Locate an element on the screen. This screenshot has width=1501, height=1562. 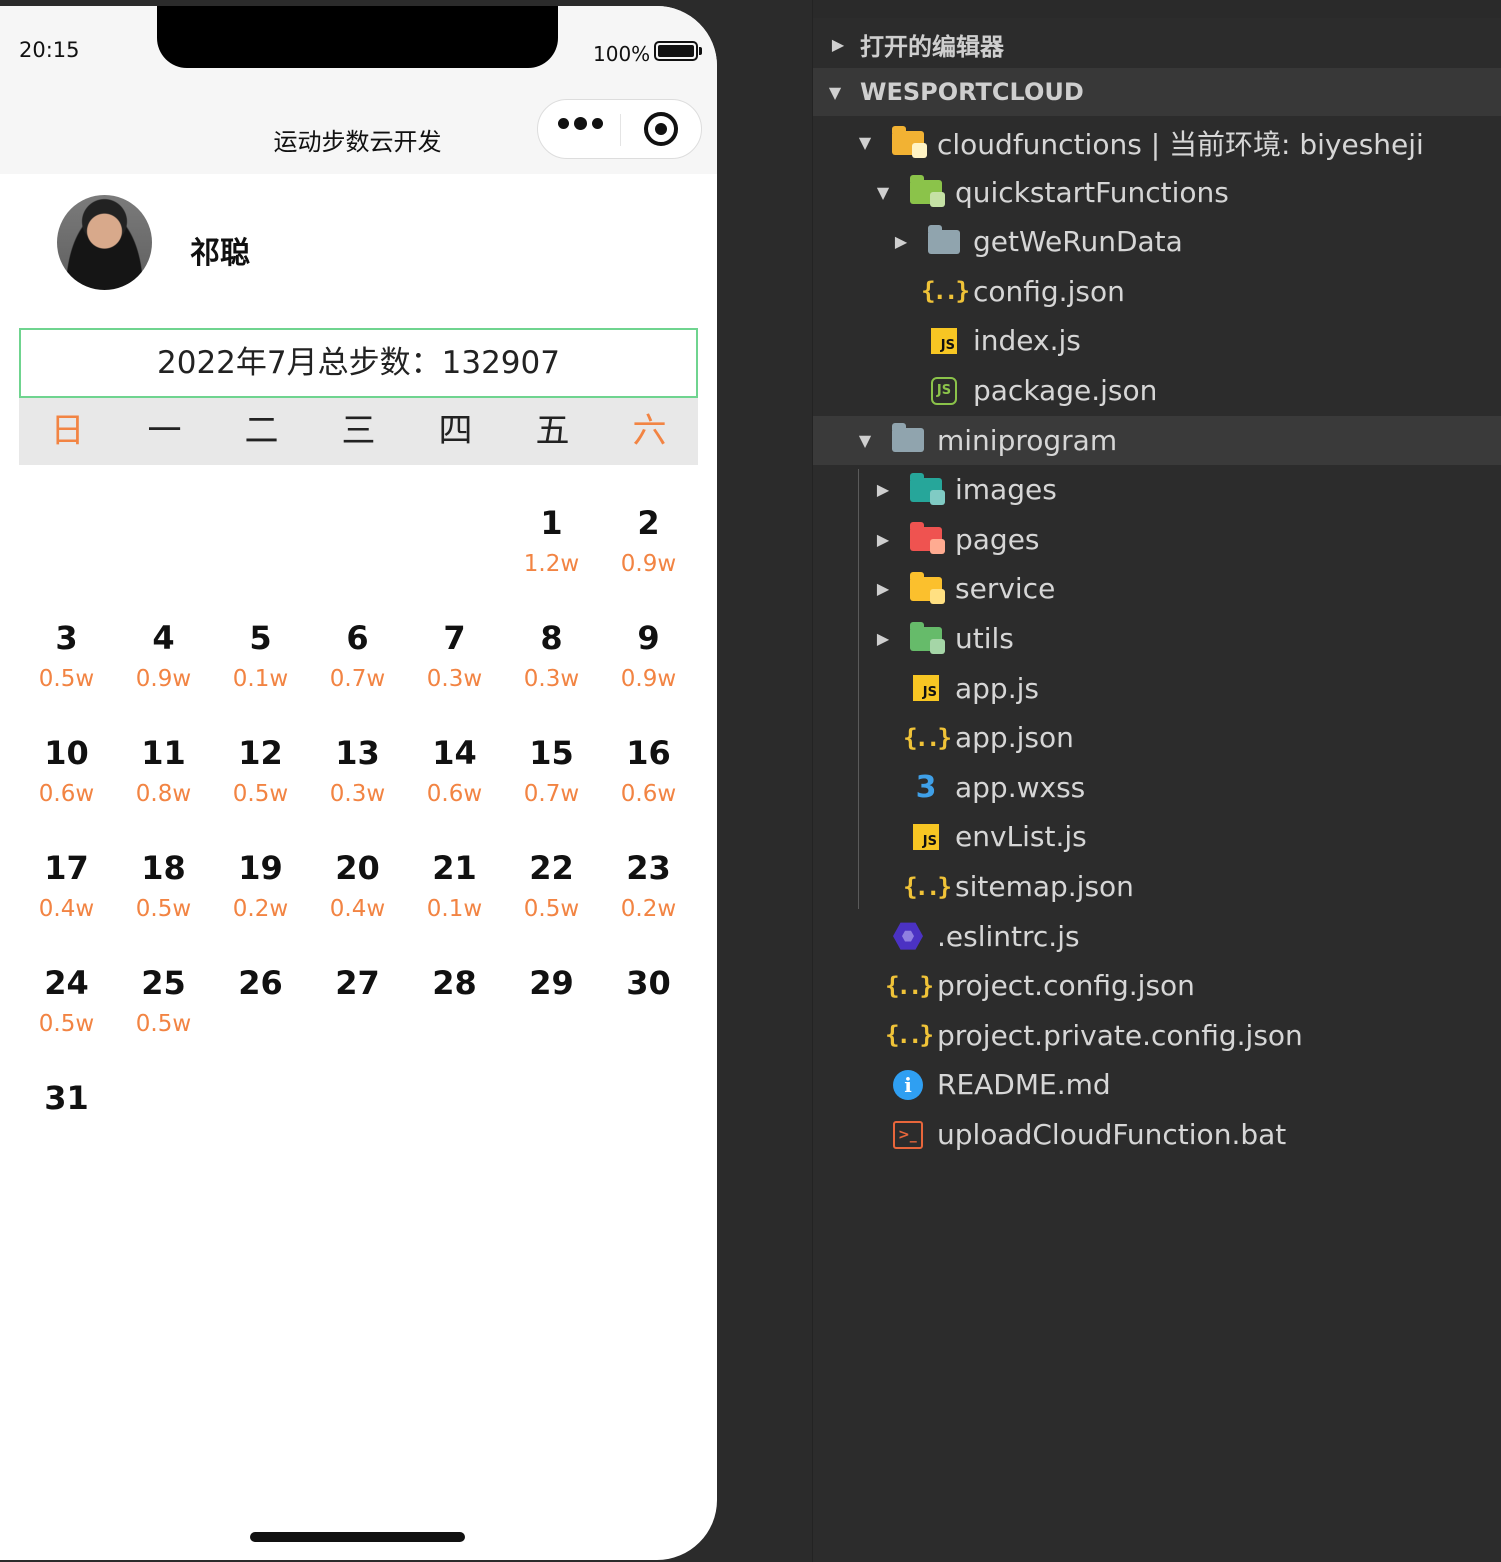
tree-item: {..} project.private.config.json is located at coordinates (1157, 1035).